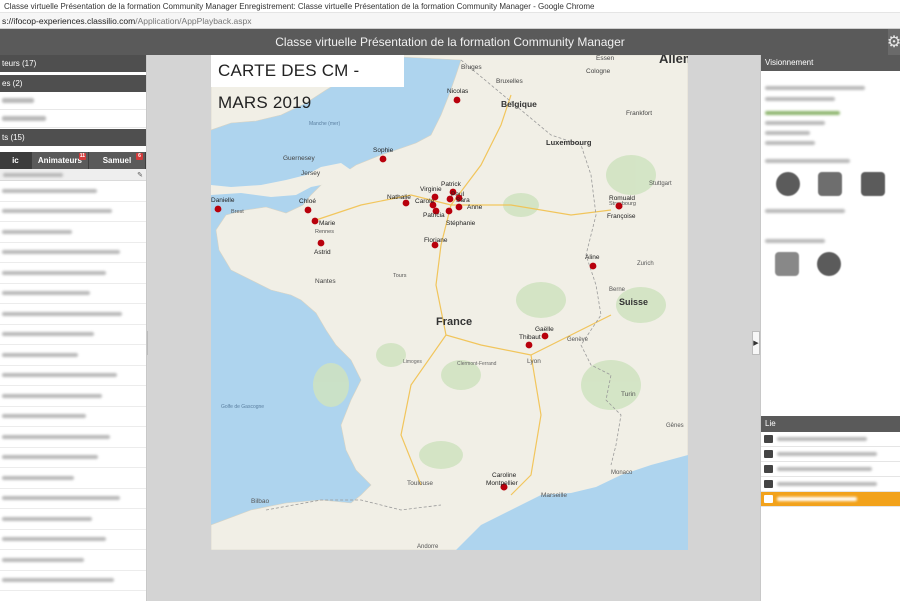 This screenshot has height=601, width=900. What do you see at coordinates (451, 184) in the screenshot?
I see `marker-label: Patrick` at bounding box center [451, 184].